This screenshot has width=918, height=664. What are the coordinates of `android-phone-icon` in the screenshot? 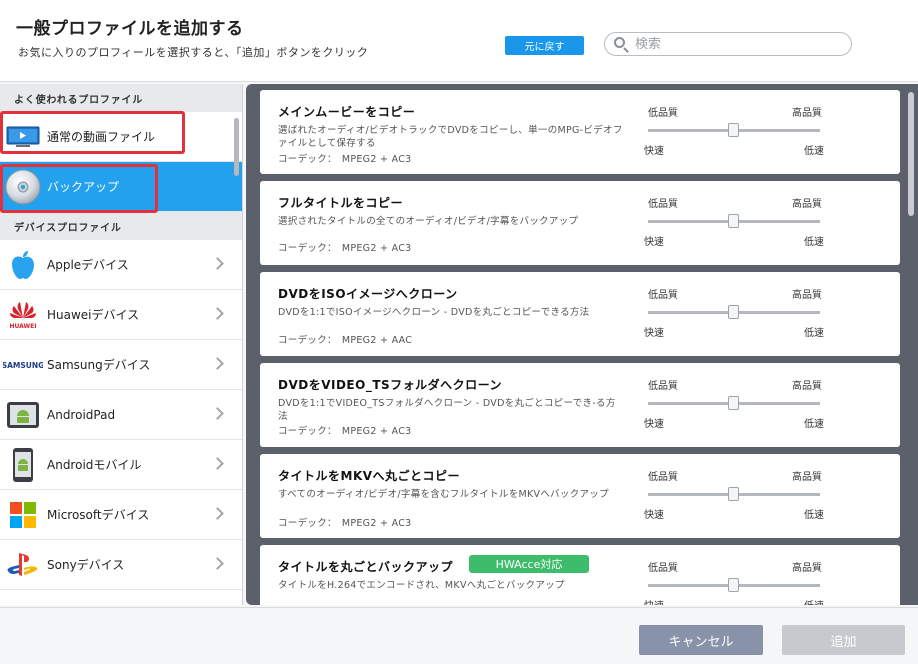 It's located at (23, 465).